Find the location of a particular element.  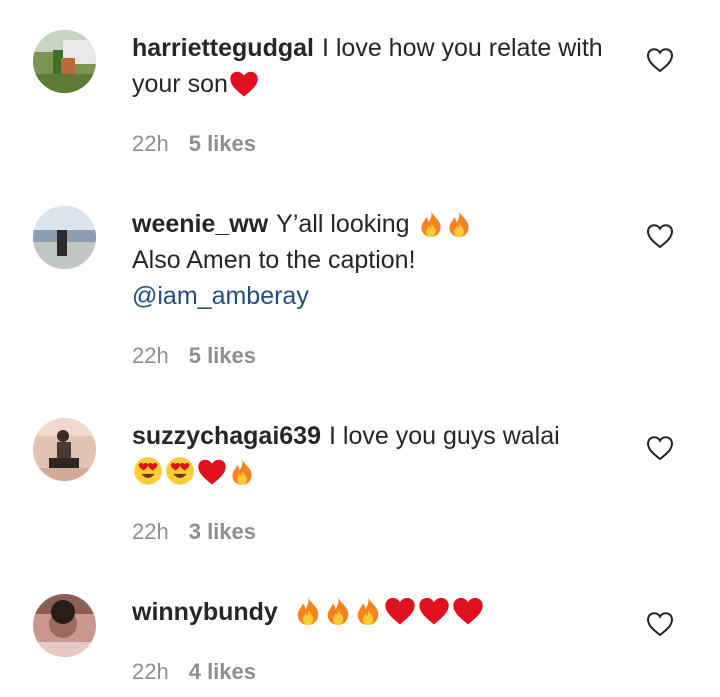

comment-likes: 4 likes is located at coordinates (222, 671).